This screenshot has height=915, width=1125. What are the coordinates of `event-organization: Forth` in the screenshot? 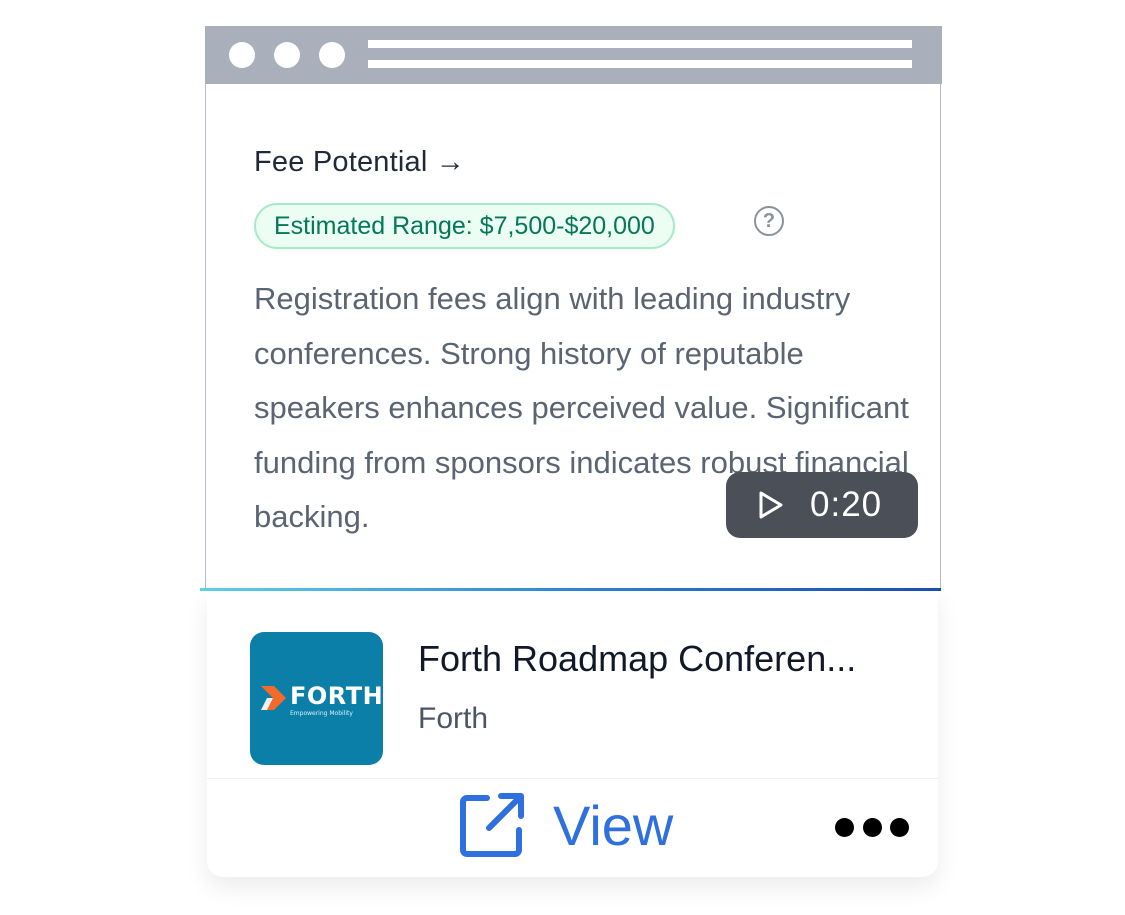 It's located at (453, 718).